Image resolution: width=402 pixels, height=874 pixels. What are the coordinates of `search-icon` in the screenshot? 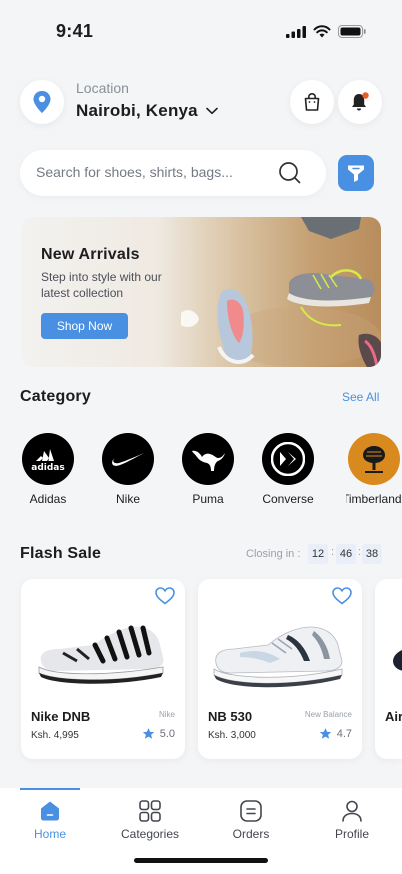 It's located at (290, 173).